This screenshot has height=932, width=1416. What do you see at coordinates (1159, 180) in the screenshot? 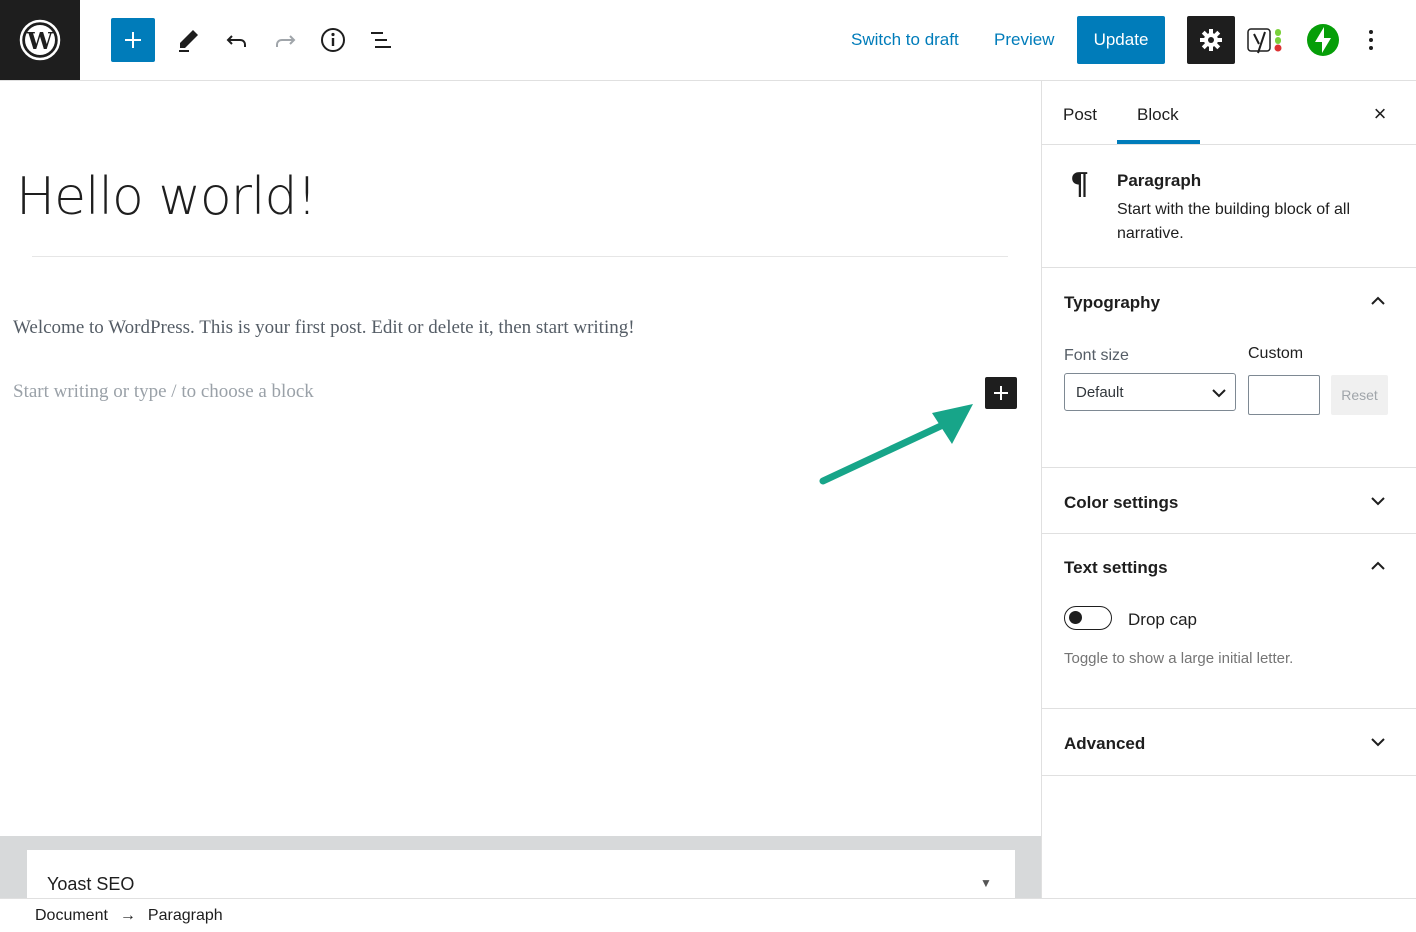
I see `block-card-title: Paragraph` at bounding box center [1159, 180].